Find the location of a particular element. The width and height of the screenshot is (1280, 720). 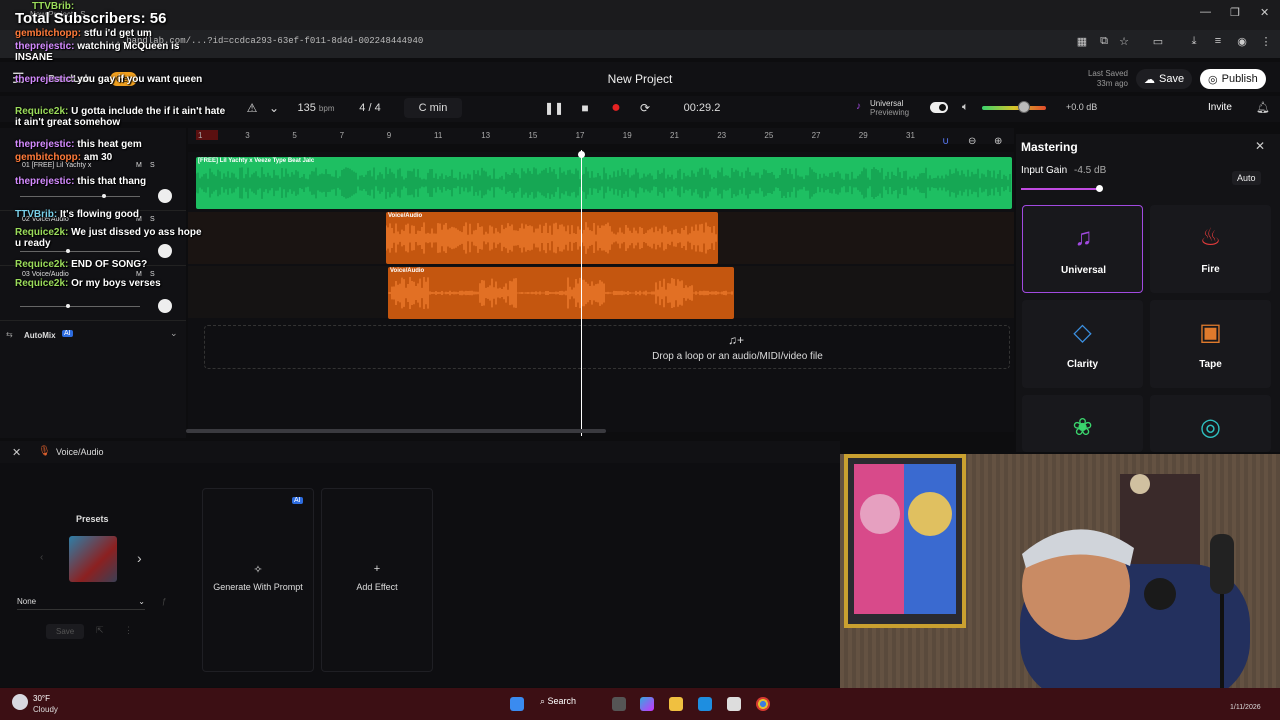

fx-icon: ƒ is located at coordinates (164, 601).